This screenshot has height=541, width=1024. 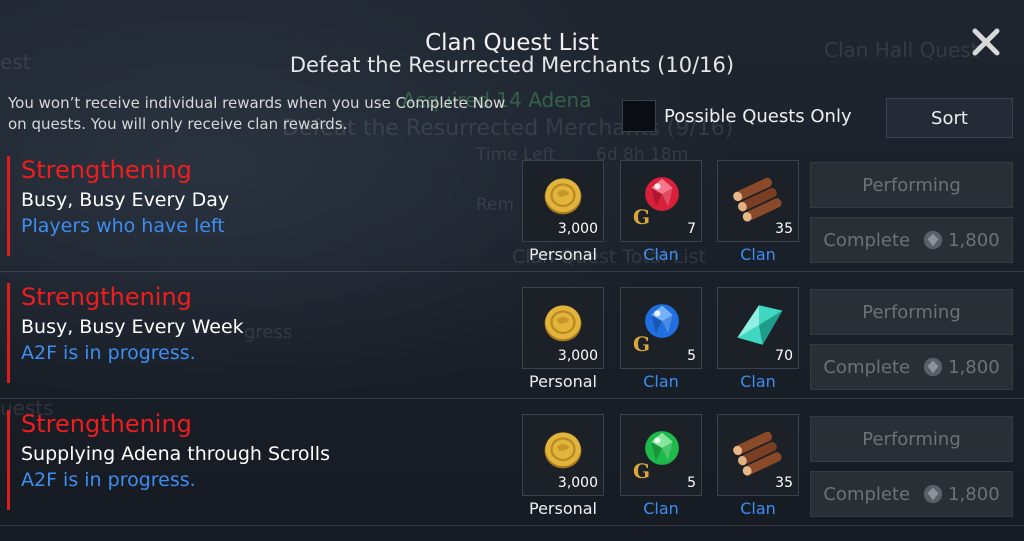 I want to click on possible-quests-checkbox, so click(x=639, y=116).